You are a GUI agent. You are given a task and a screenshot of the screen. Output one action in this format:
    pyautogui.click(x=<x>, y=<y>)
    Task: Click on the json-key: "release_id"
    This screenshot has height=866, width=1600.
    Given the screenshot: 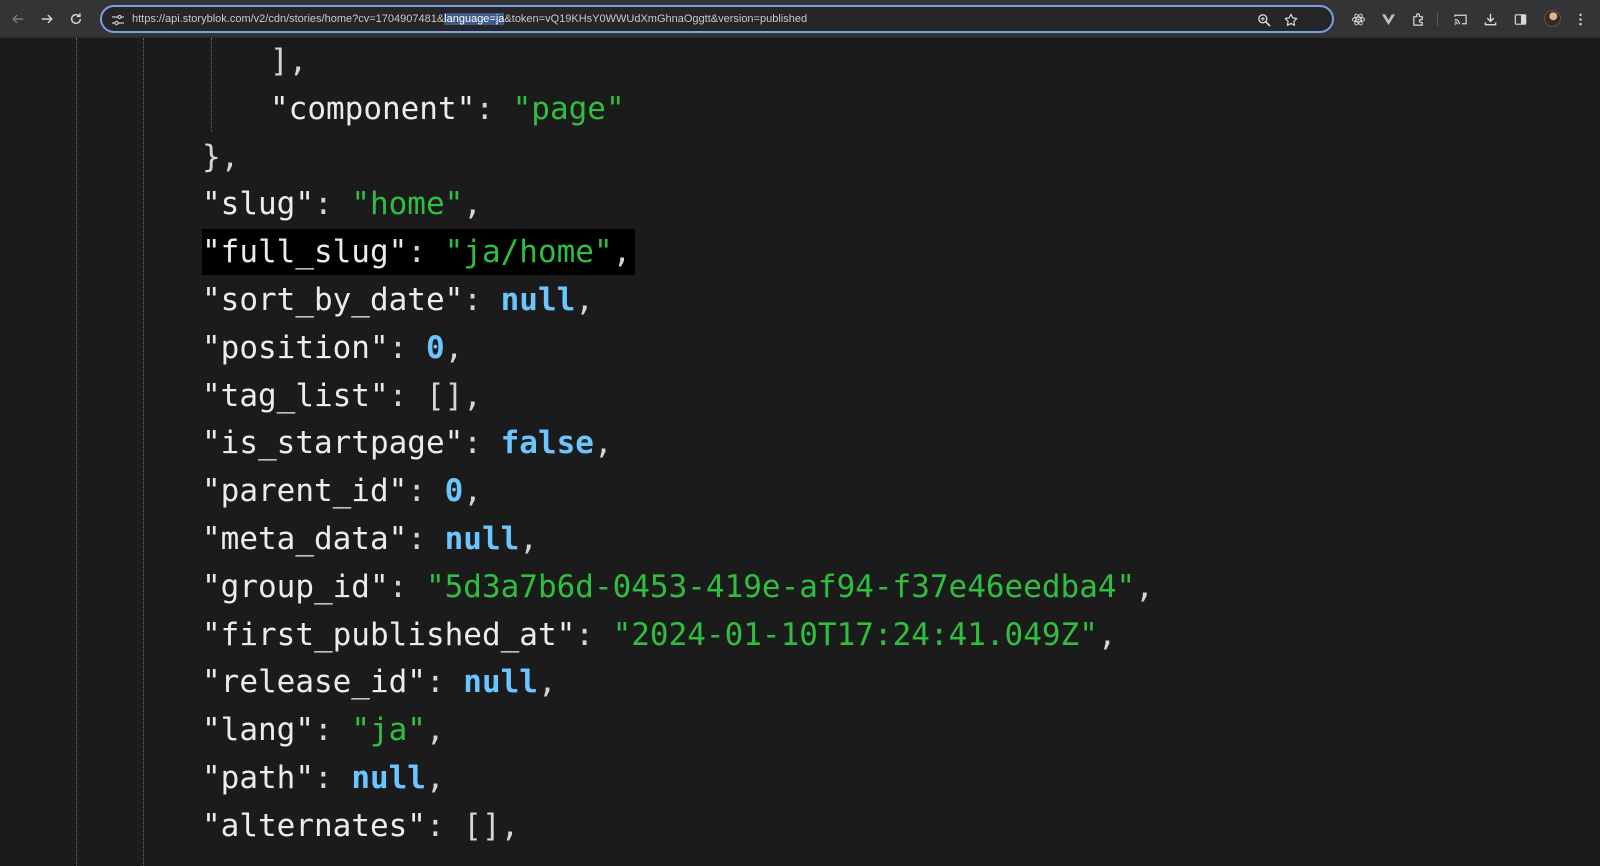 What is the action you would take?
    pyautogui.click(x=314, y=682)
    